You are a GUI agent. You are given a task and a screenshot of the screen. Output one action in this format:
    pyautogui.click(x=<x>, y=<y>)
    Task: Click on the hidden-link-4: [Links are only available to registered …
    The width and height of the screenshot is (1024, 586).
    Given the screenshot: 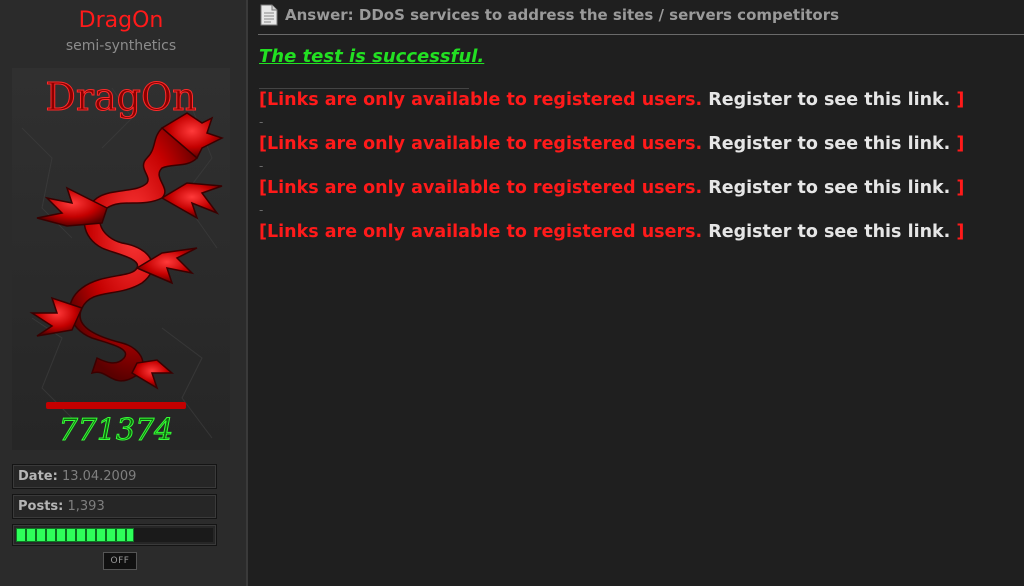 What is the action you would take?
    pyautogui.click(x=611, y=232)
    